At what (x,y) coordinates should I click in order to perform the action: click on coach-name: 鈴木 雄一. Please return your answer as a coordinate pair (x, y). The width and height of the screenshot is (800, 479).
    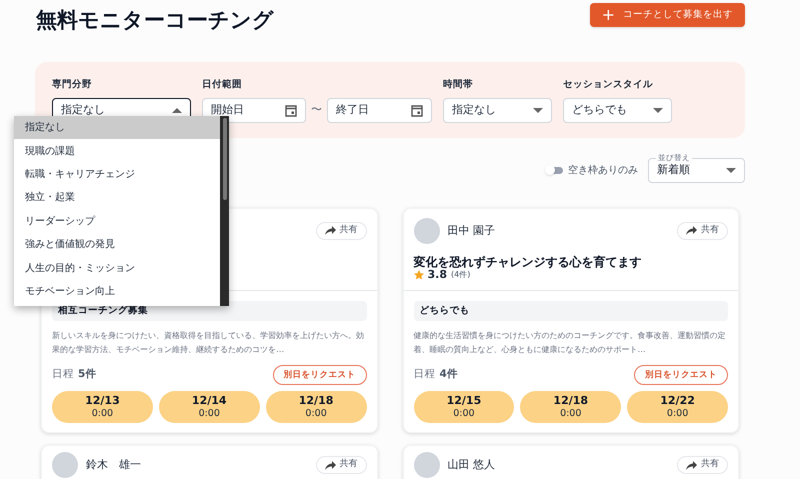
    Looking at the image, I should click on (113, 464).